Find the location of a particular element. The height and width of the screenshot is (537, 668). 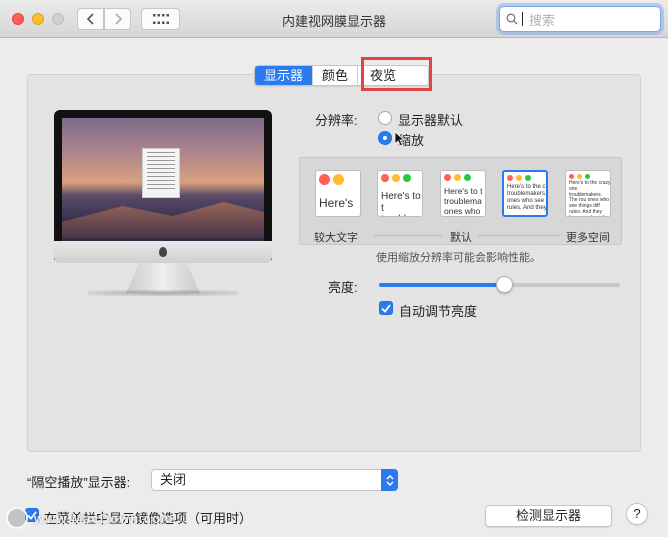

imac-chin is located at coordinates (163, 252).